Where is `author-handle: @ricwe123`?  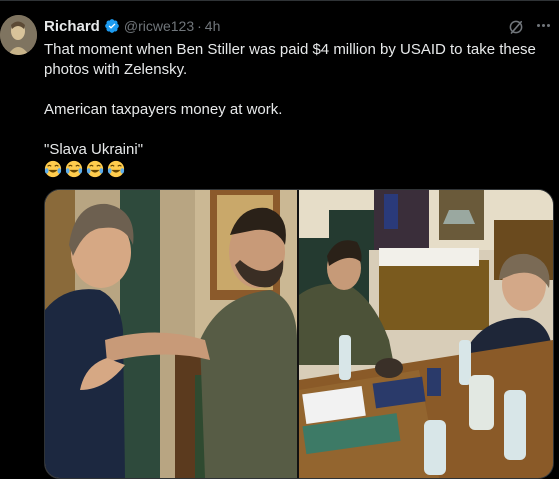
author-handle: @ricwe123 is located at coordinates (159, 26).